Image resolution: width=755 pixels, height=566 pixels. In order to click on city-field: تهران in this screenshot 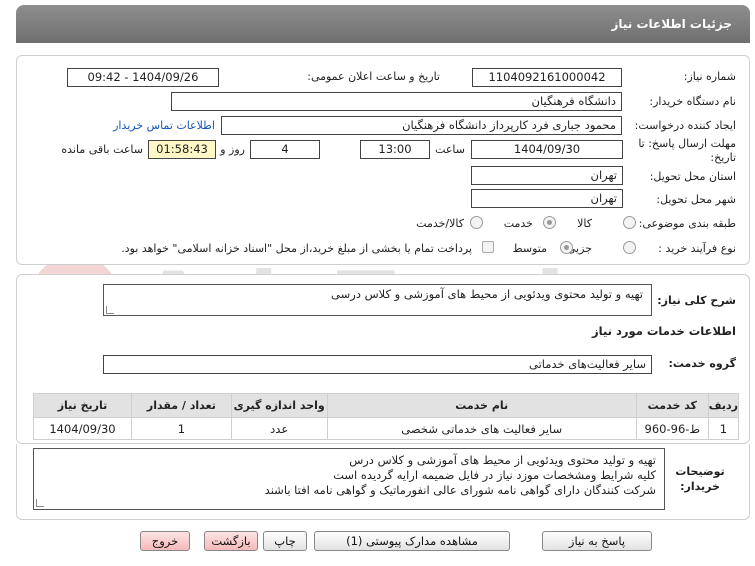, I will do `click(547, 198)`.